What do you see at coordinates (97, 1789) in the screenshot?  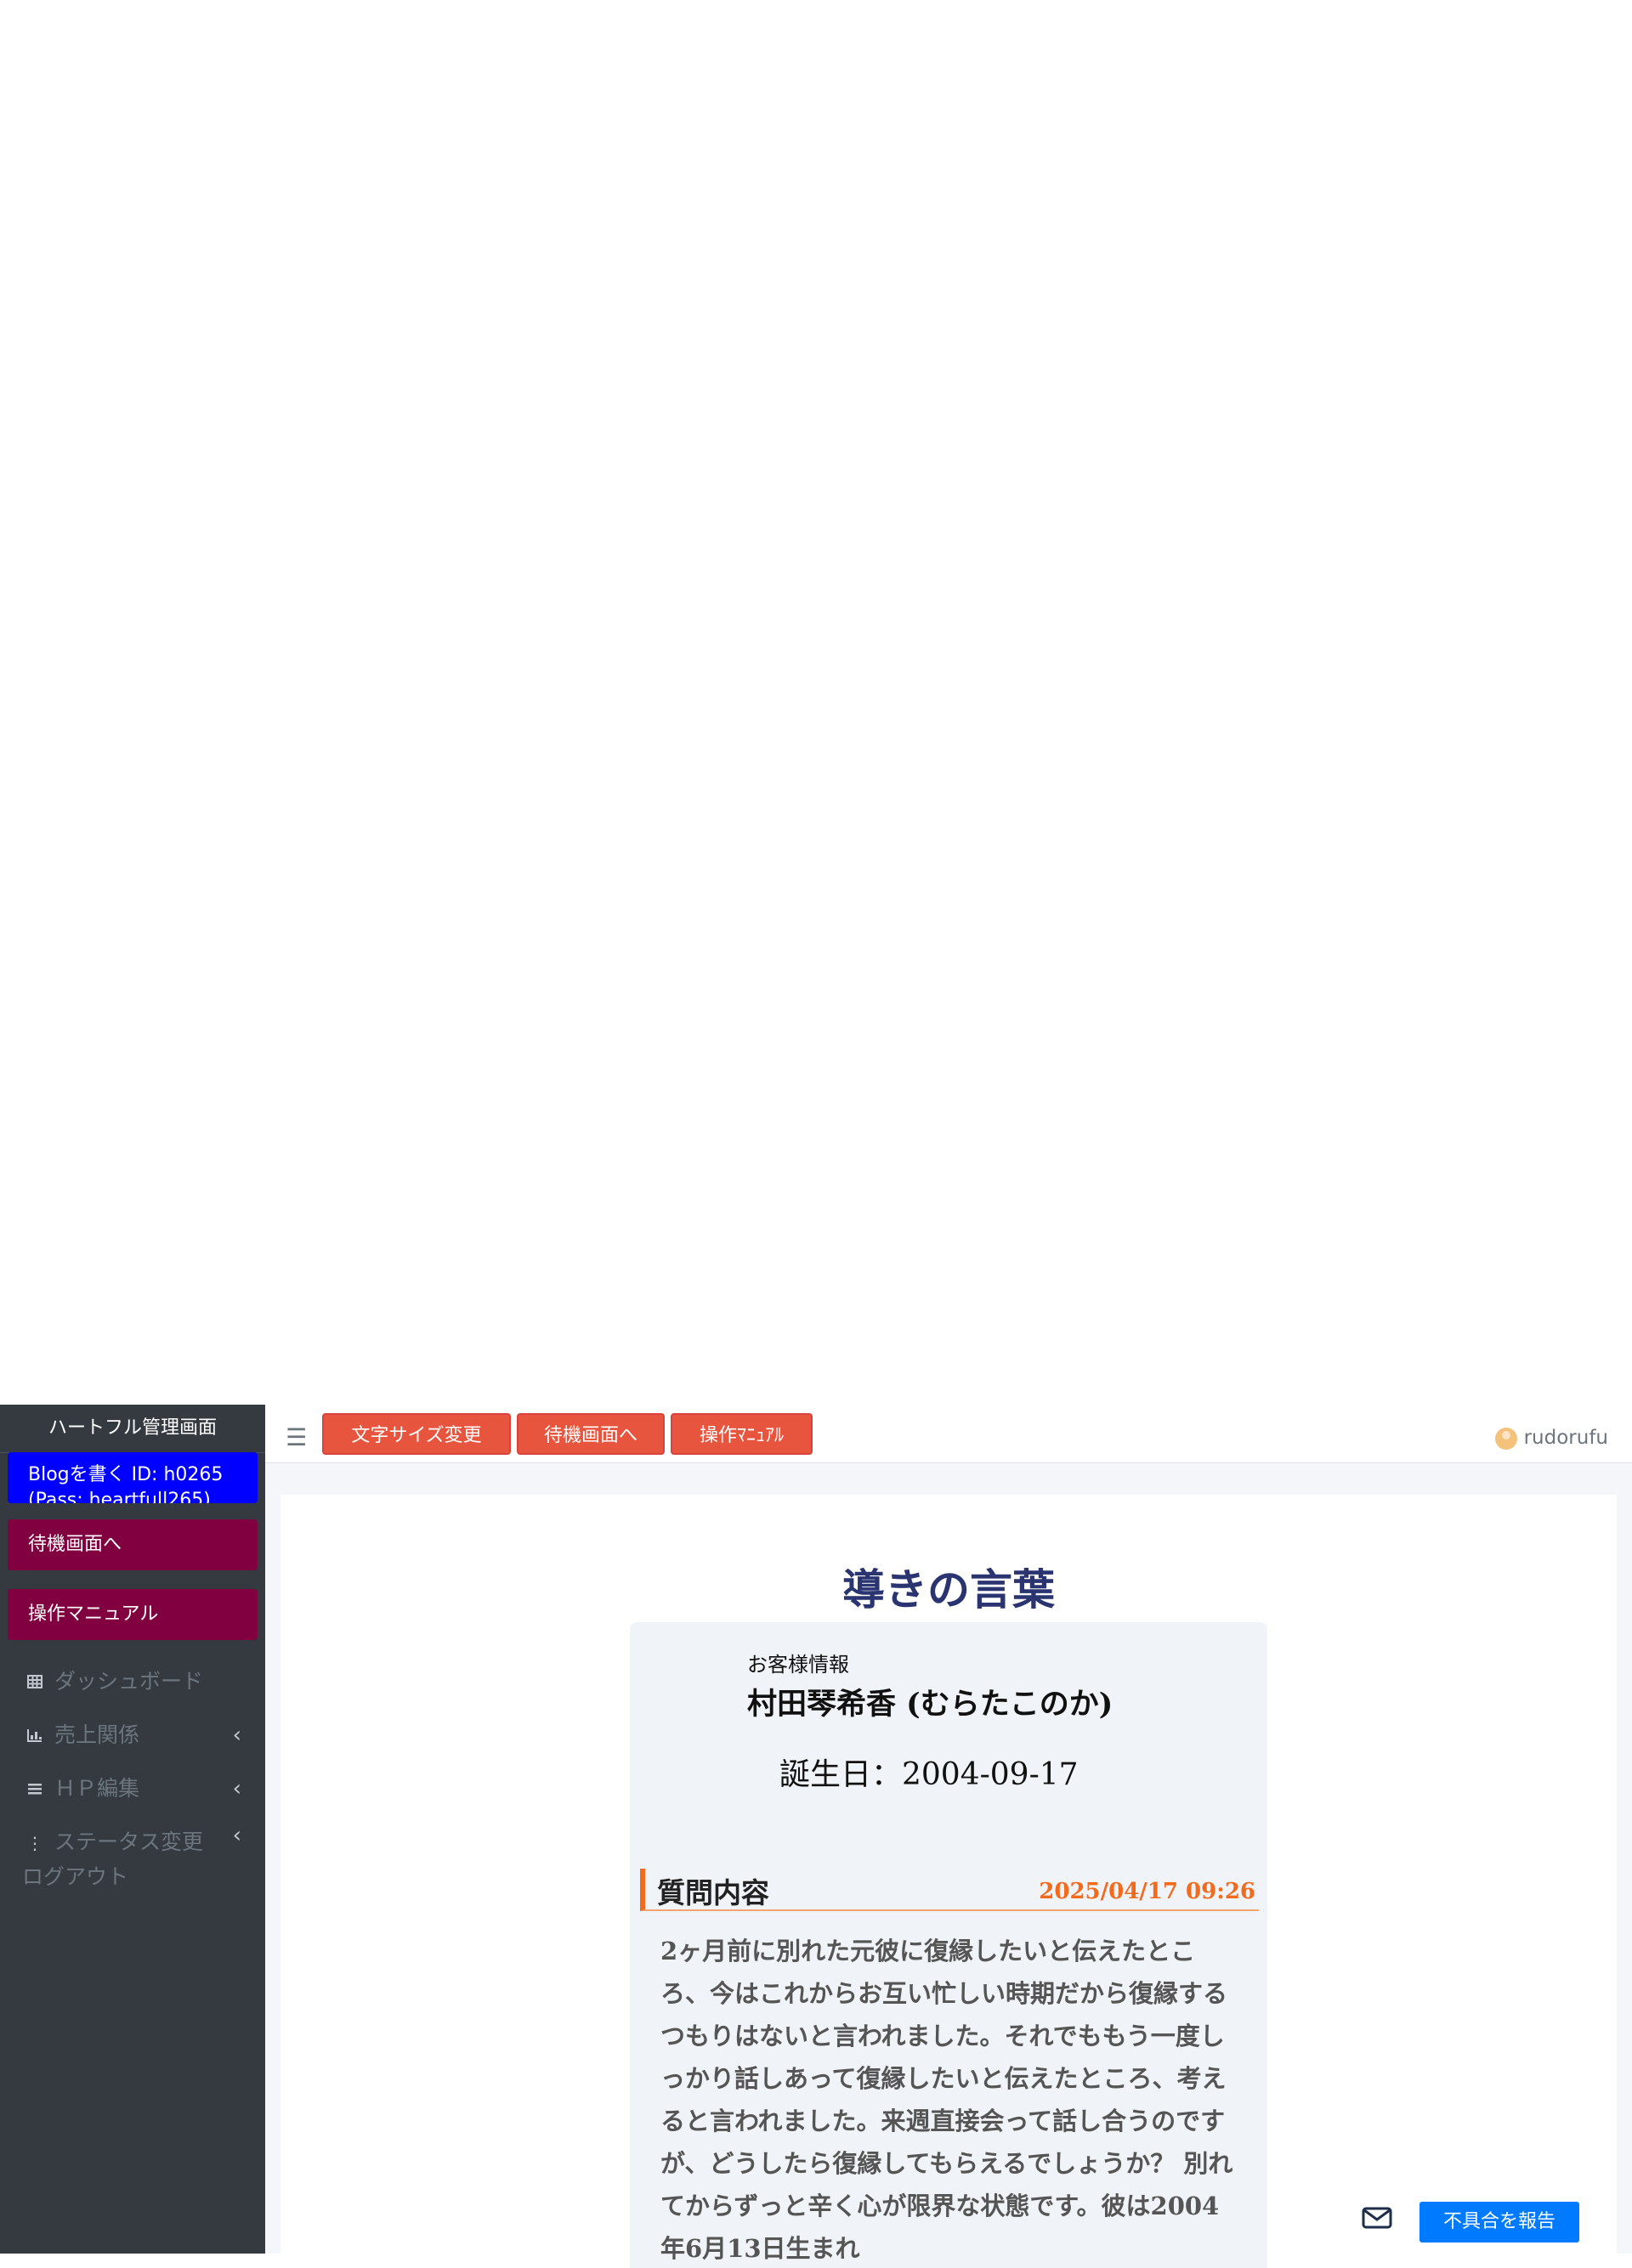 I see `sidebar-item-label: ＨＰ編集` at bounding box center [97, 1789].